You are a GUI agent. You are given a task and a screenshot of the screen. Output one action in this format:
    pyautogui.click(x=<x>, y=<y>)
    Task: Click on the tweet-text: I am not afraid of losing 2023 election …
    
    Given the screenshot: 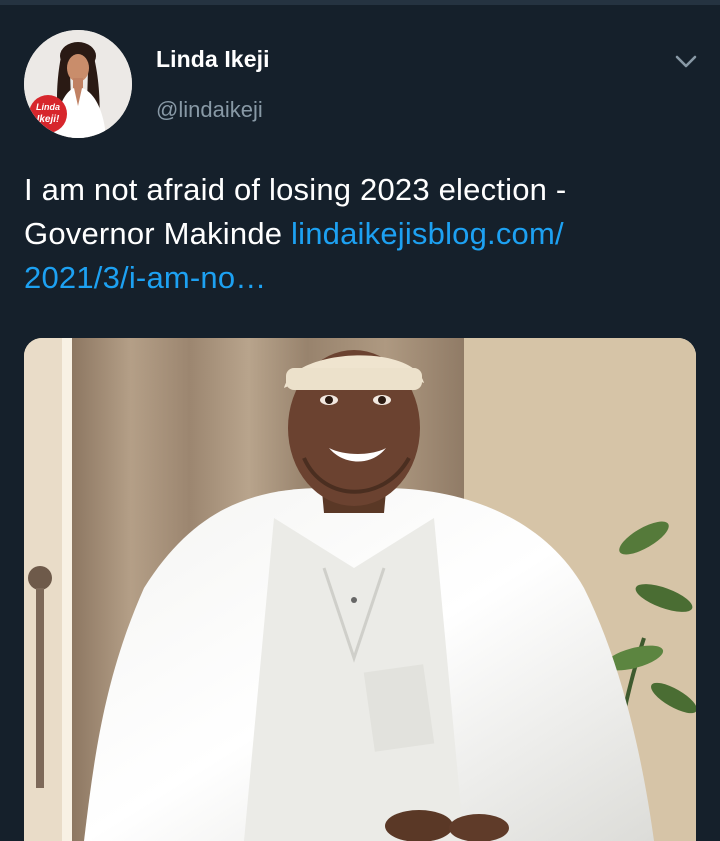 What is the action you would take?
    pyautogui.click(x=360, y=234)
    